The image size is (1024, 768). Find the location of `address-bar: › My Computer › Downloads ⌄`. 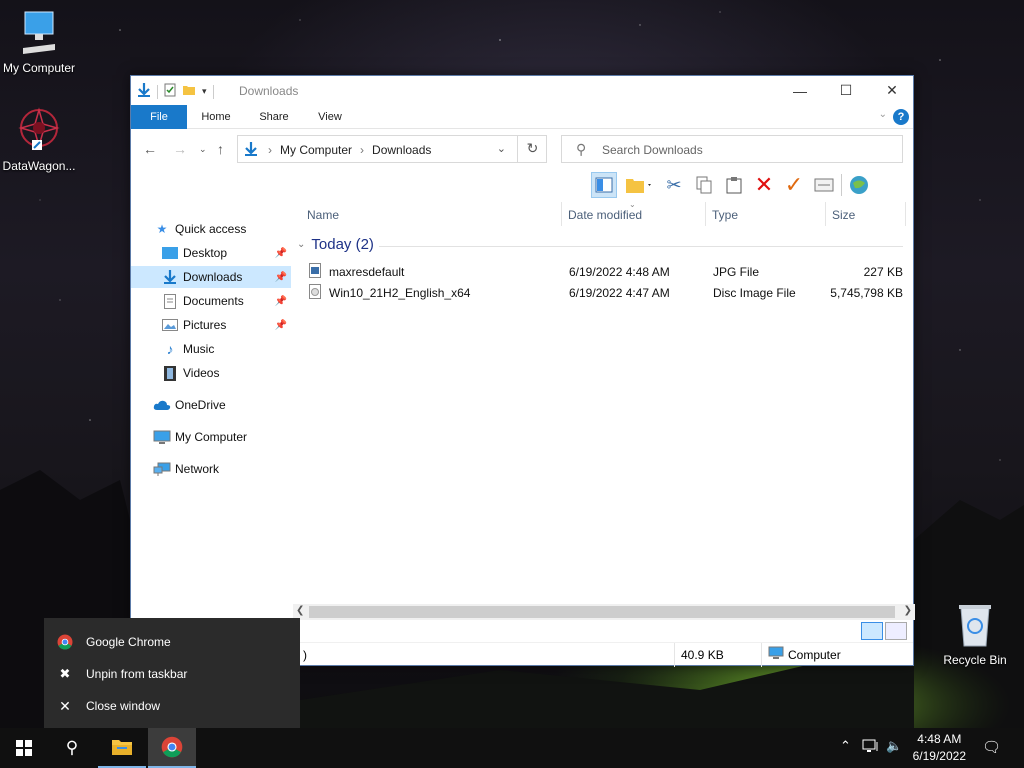

address-bar: › My Computer › Downloads ⌄ is located at coordinates (392, 149).